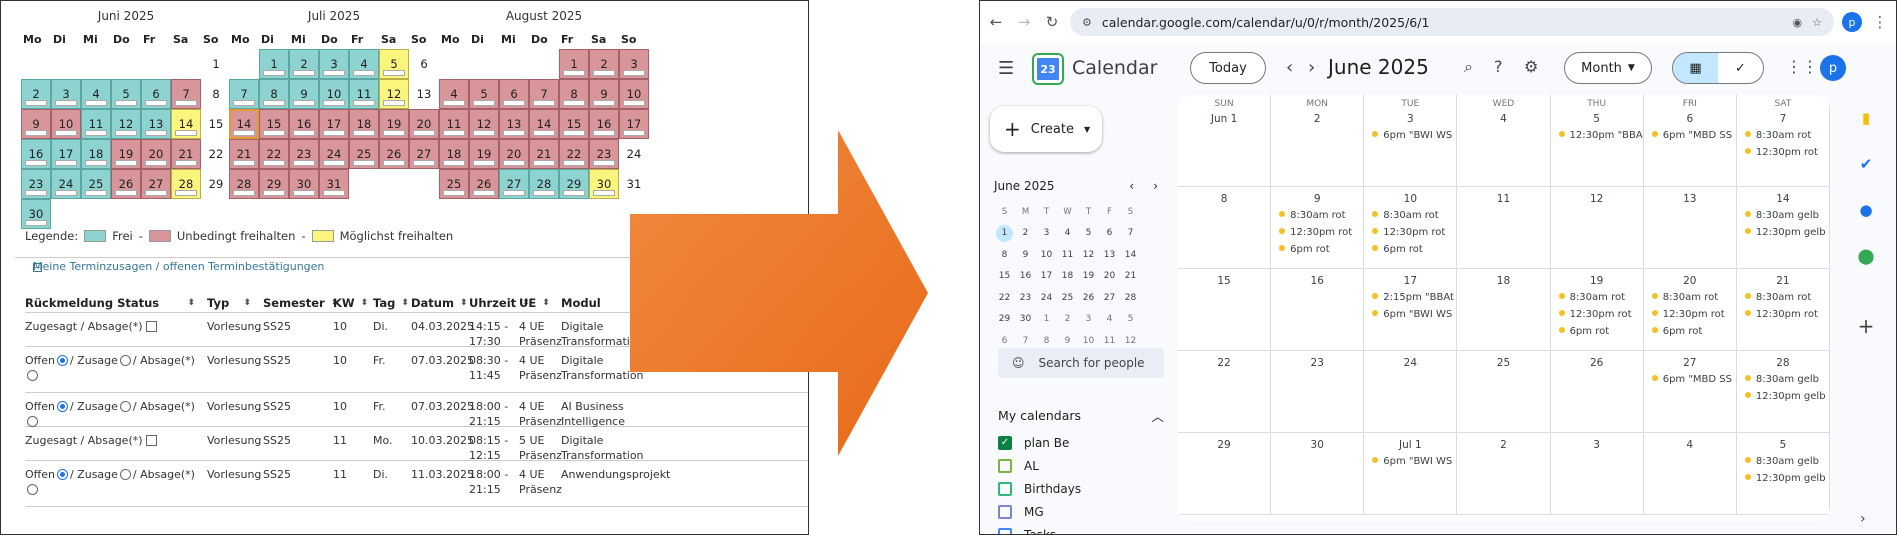 The image size is (1897, 535). What do you see at coordinates (1067, 298) in the screenshot?
I see `mini-day: 25` at bounding box center [1067, 298].